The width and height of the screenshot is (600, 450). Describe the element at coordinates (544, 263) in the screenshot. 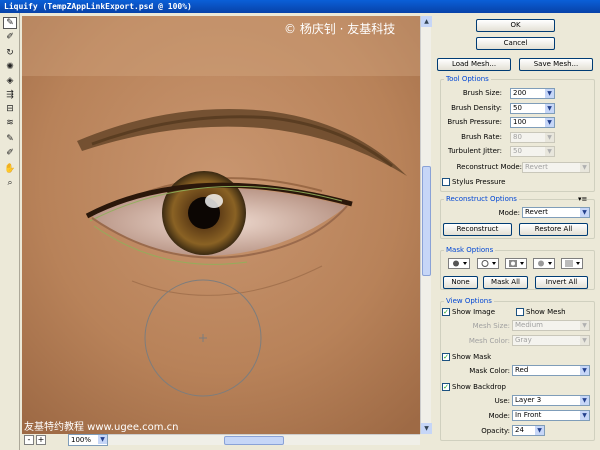

I see `mask-intersect-icon` at that location.